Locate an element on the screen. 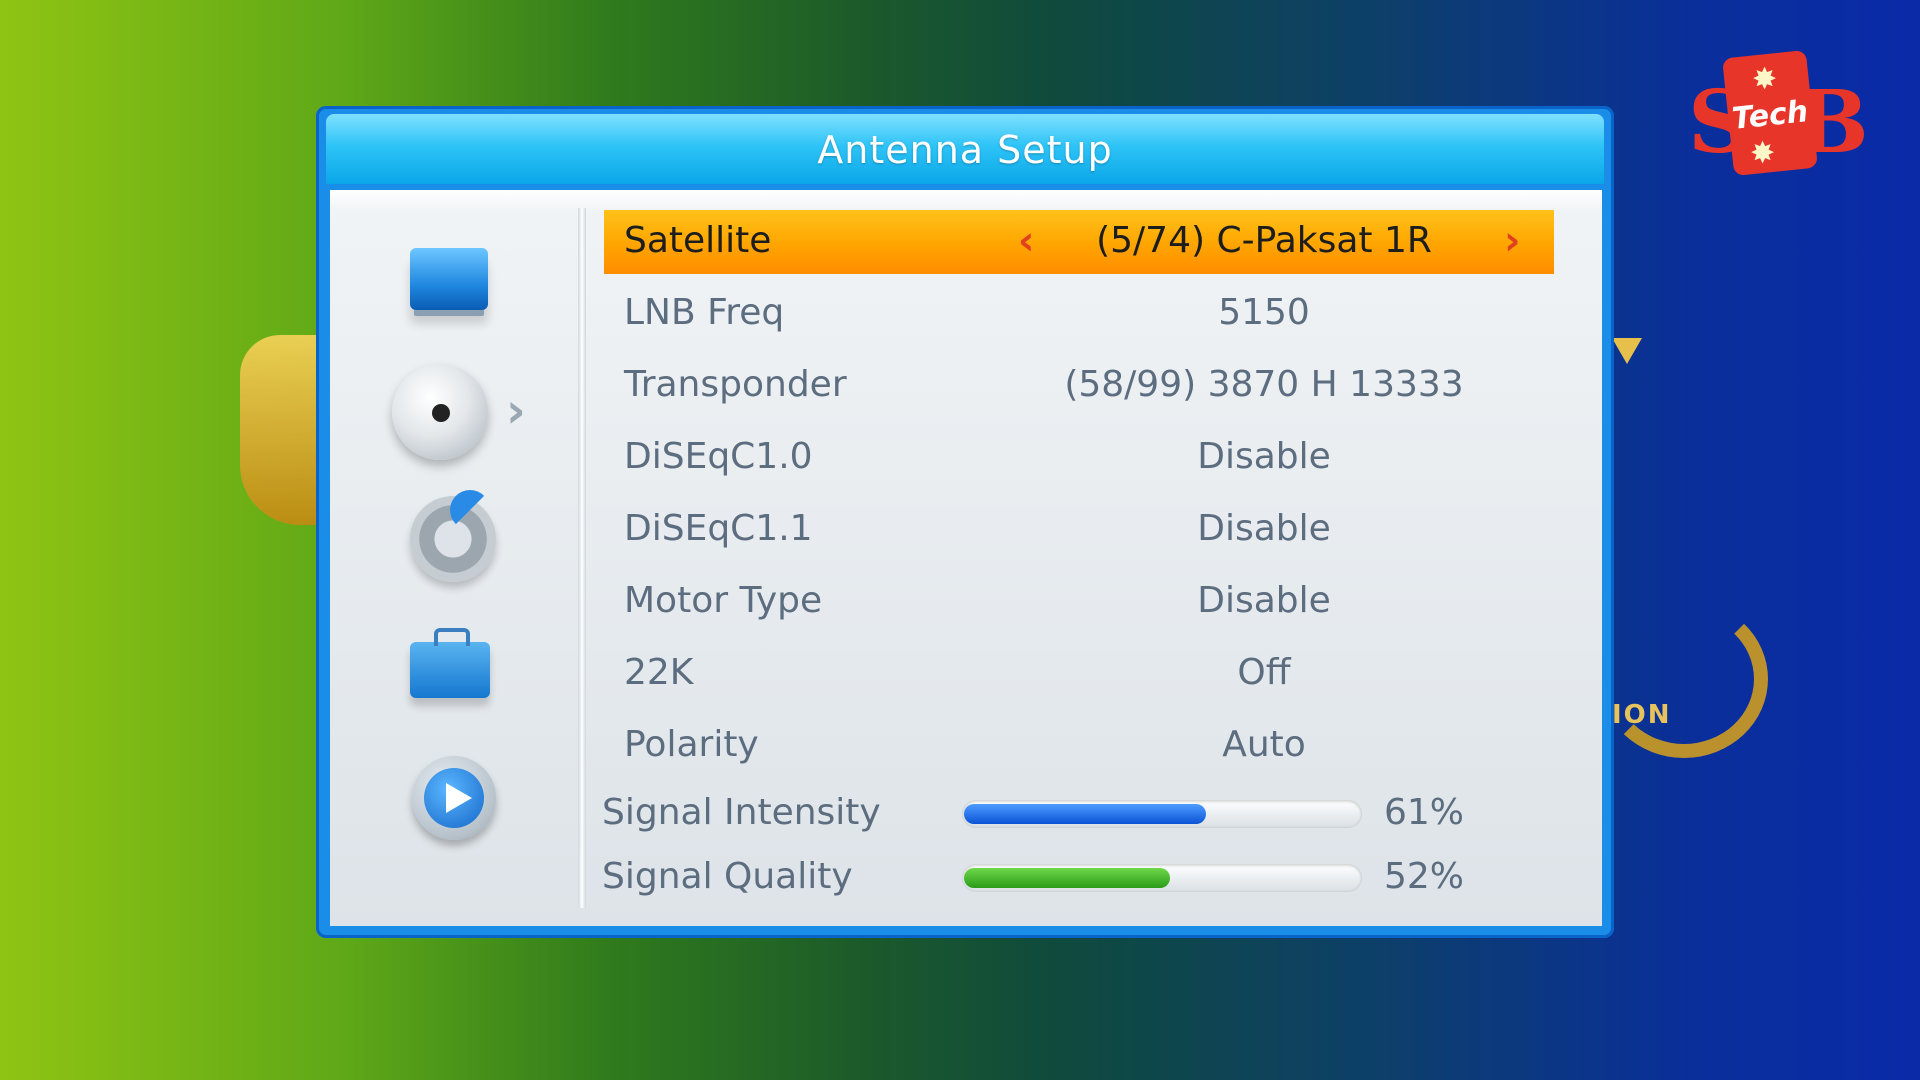 The image size is (1920, 1080). setting-value: 5150 is located at coordinates (1264, 312).